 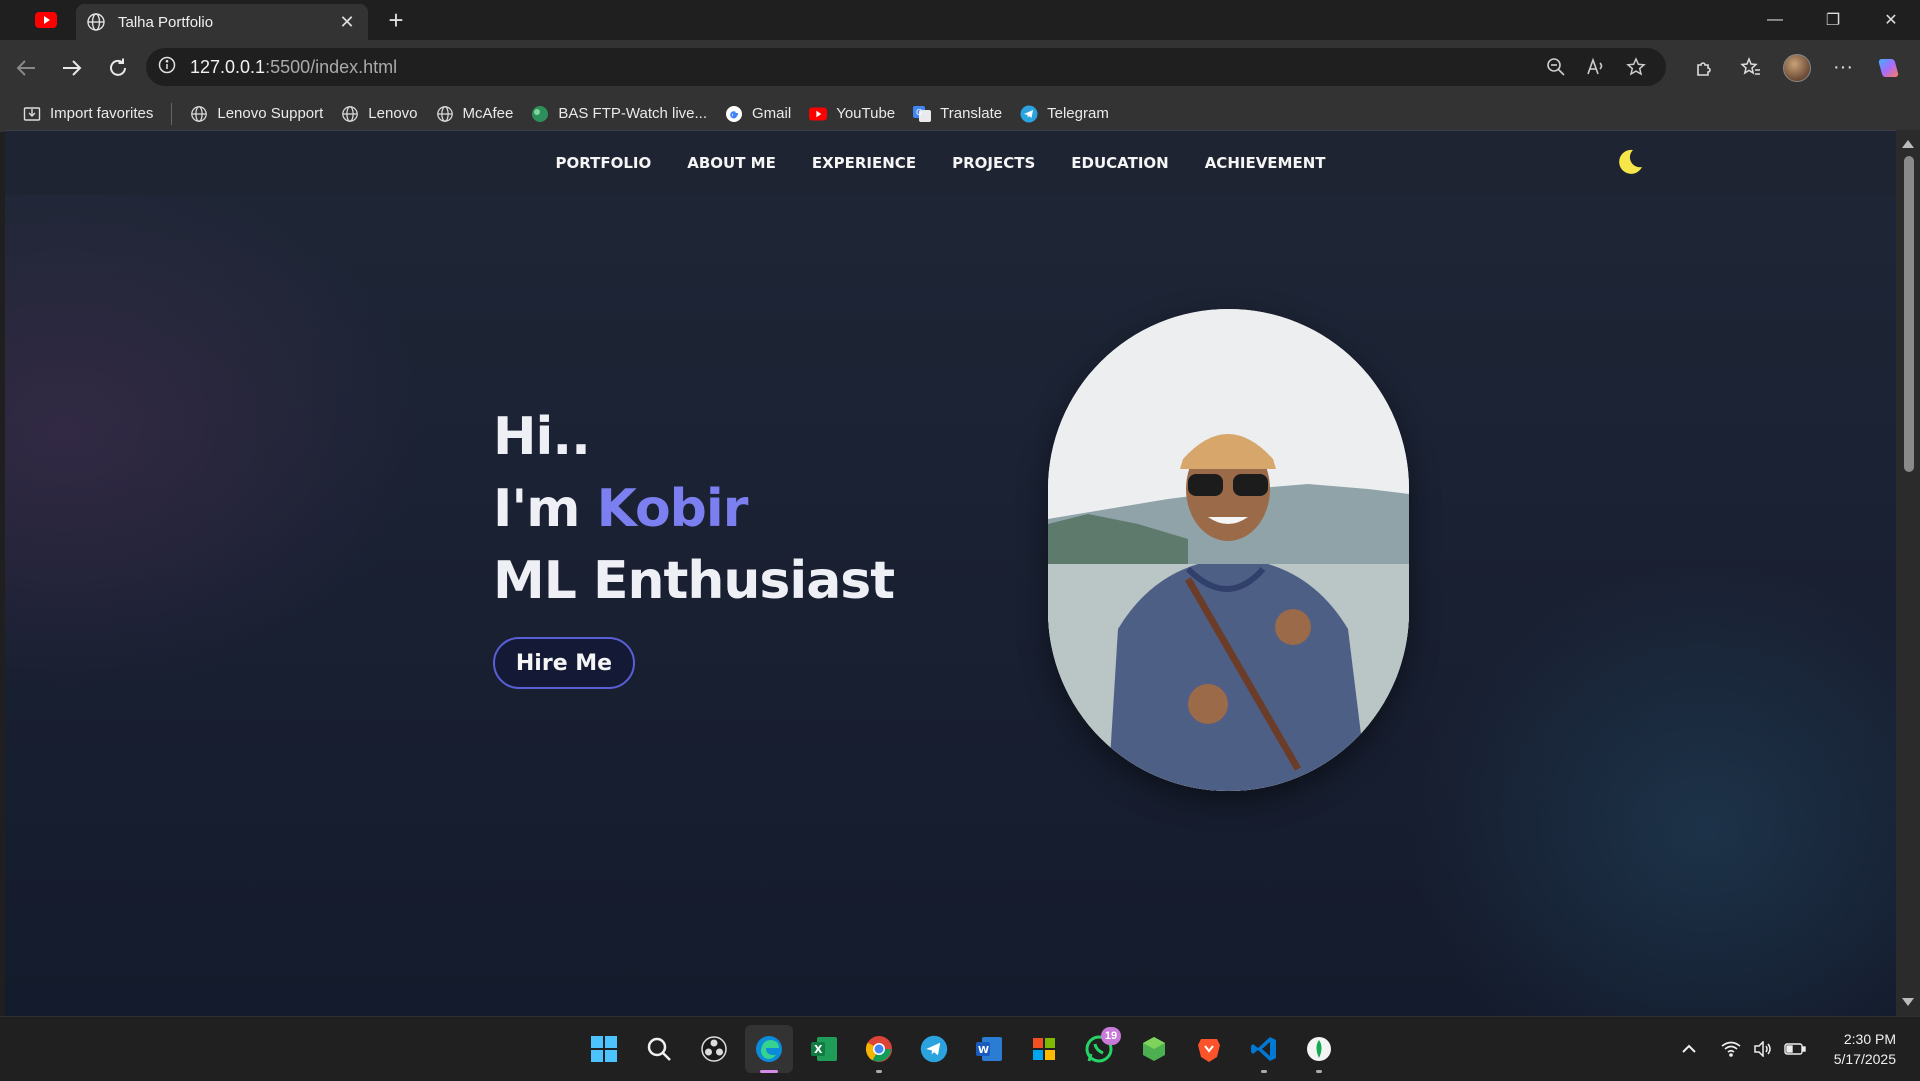 What do you see at coordinates (26, 68) in the screenshot?
I see `back-button` at bounding box center [26, 68].